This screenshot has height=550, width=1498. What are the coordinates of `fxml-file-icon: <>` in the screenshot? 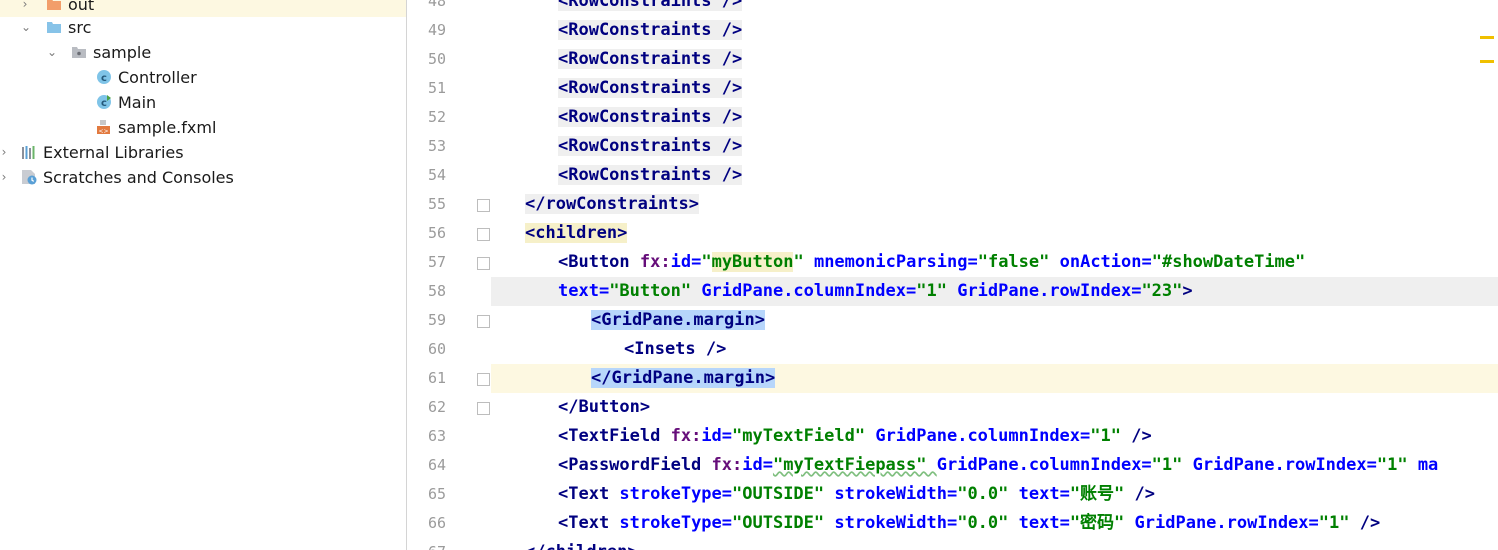 It's located at (103, 127).